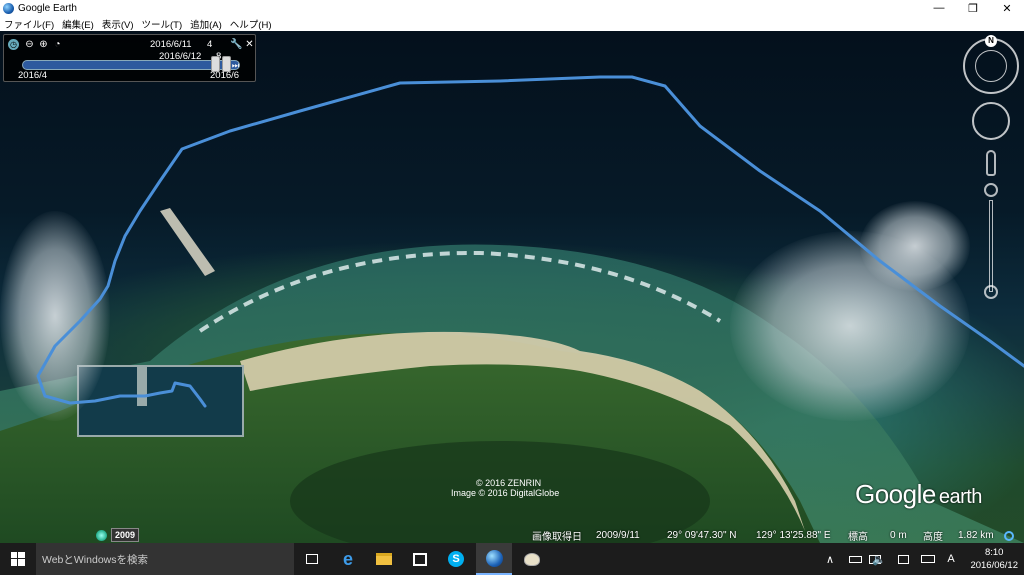 The width and height of the screenshot is (1024, 575). I want to click on edge-browser-icon: e, so click(348, 559).